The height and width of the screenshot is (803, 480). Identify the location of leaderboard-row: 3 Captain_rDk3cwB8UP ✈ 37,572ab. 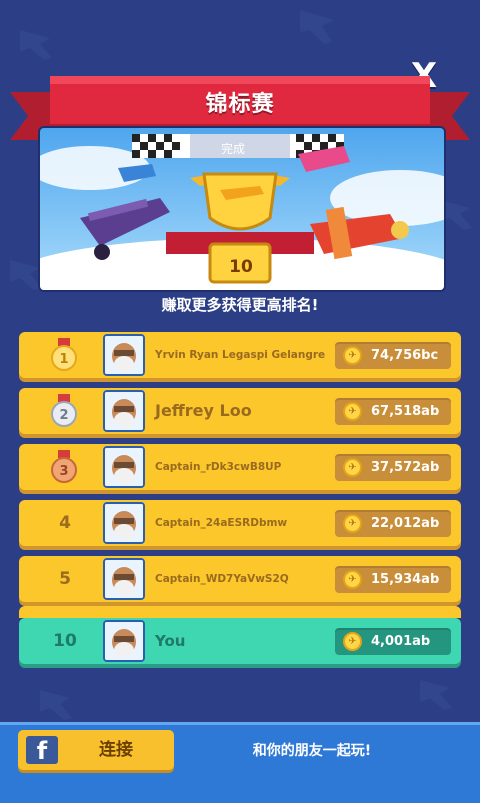
(240, 467).